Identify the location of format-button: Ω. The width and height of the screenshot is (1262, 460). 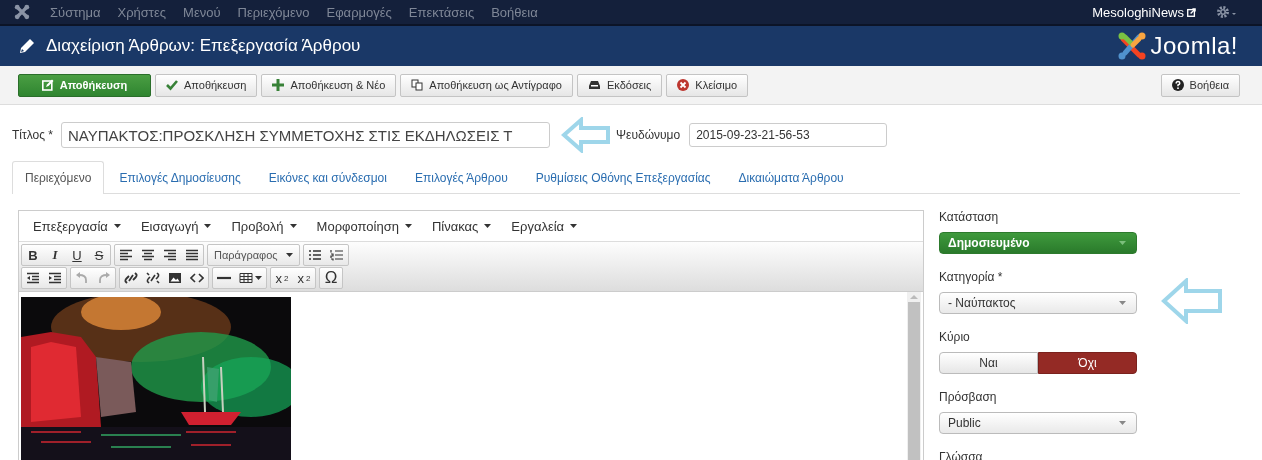
(331, 278).